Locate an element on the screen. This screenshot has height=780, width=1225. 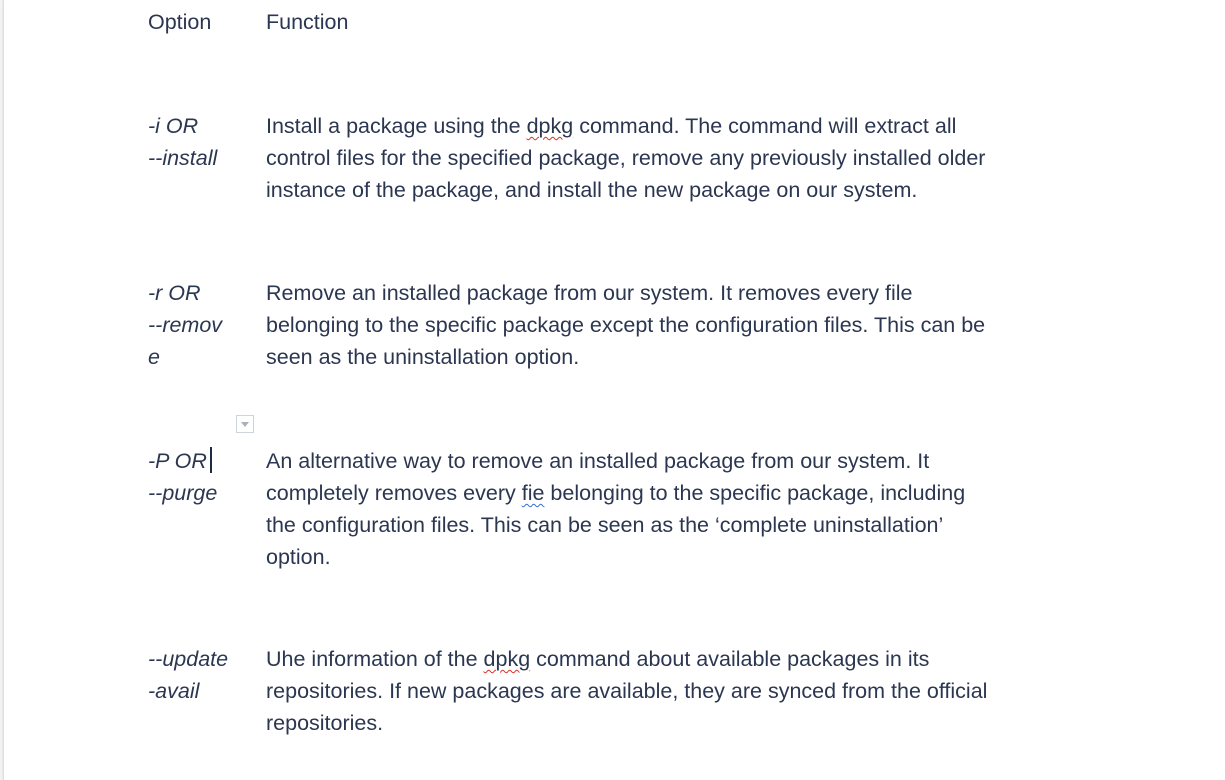
function-line: seen as the uninstallation option. is located at coordinates (423, 357).